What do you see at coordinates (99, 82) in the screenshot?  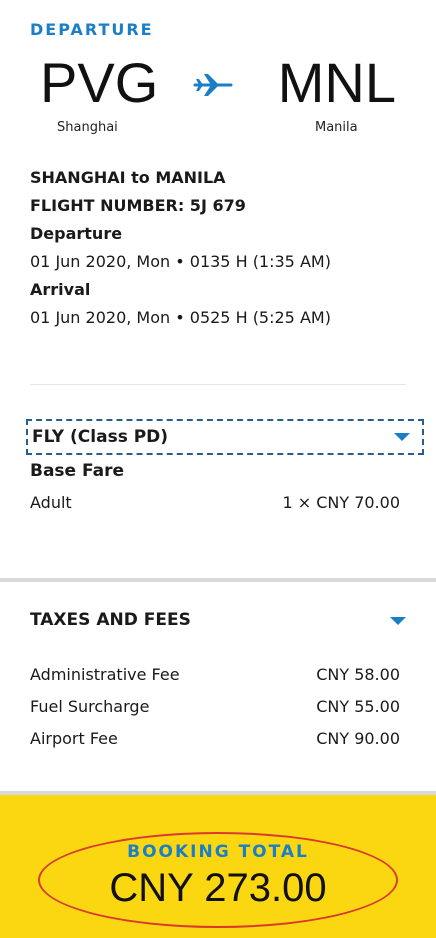 I see `origin-code: PVG` at bounding box center [99, 82].